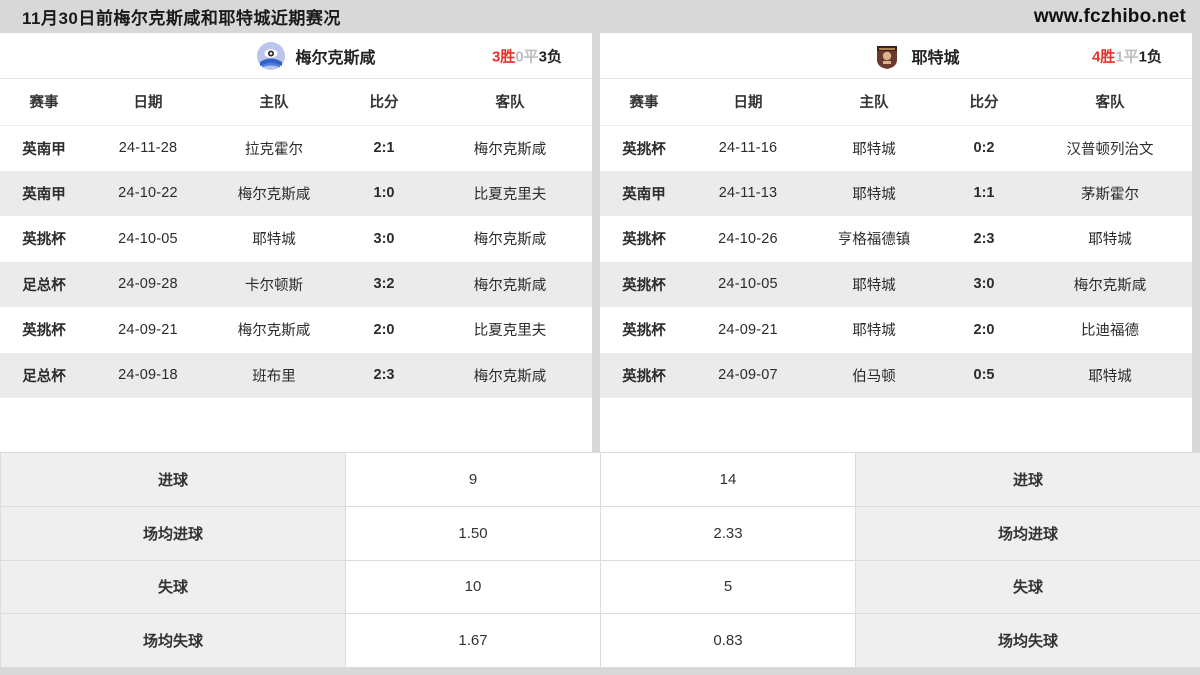 This screenshot has height=675, width=1200. I want to click on row-date: 24-10-22, so click(148, 193).